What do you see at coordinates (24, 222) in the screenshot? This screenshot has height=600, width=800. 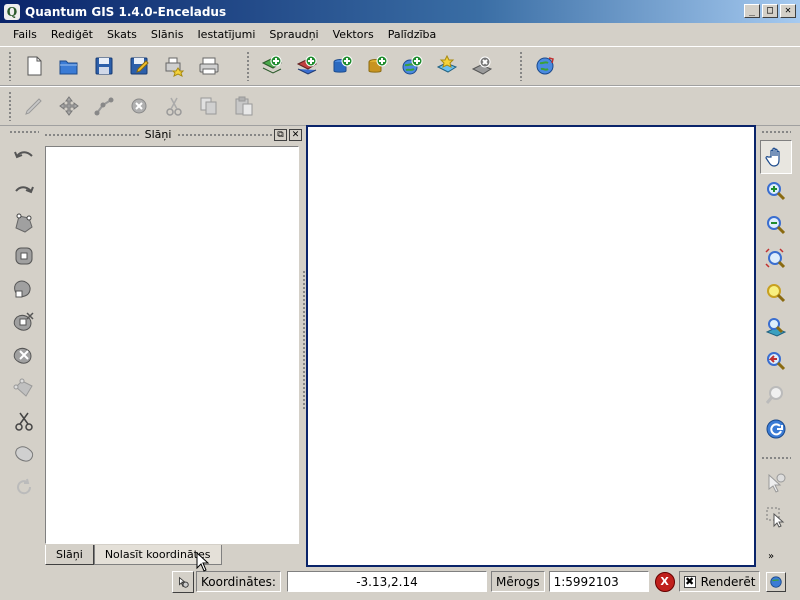 I see `simplify-feature-icon` at bounding box center [24, 222].